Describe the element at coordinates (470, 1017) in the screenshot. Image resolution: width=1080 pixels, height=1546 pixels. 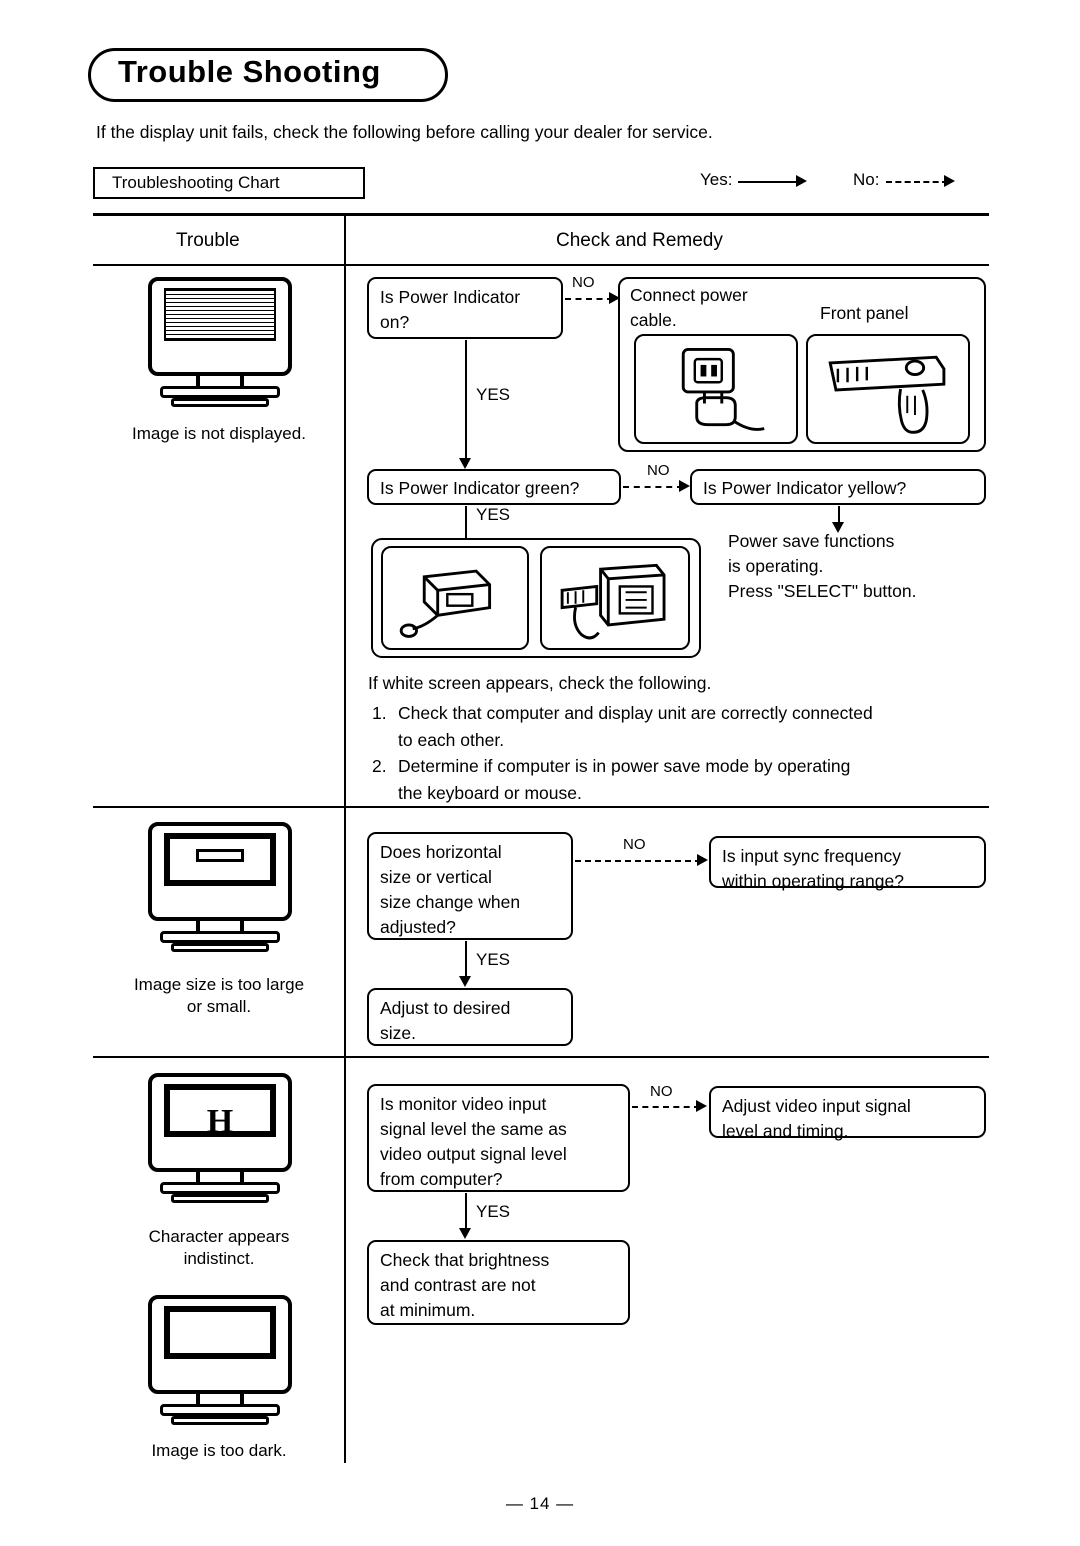
I see `flow-answer-adjust-size: Adjust to desired size.` at that location.